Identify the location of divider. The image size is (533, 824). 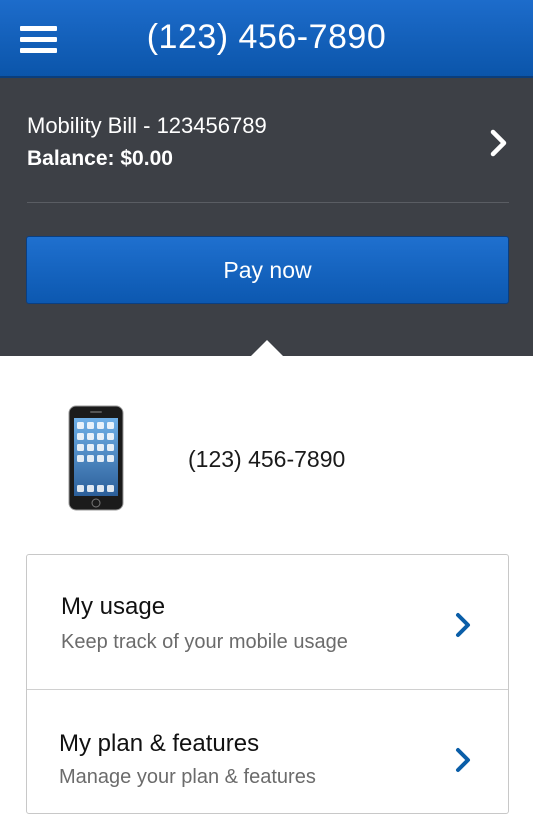
(268, 202).